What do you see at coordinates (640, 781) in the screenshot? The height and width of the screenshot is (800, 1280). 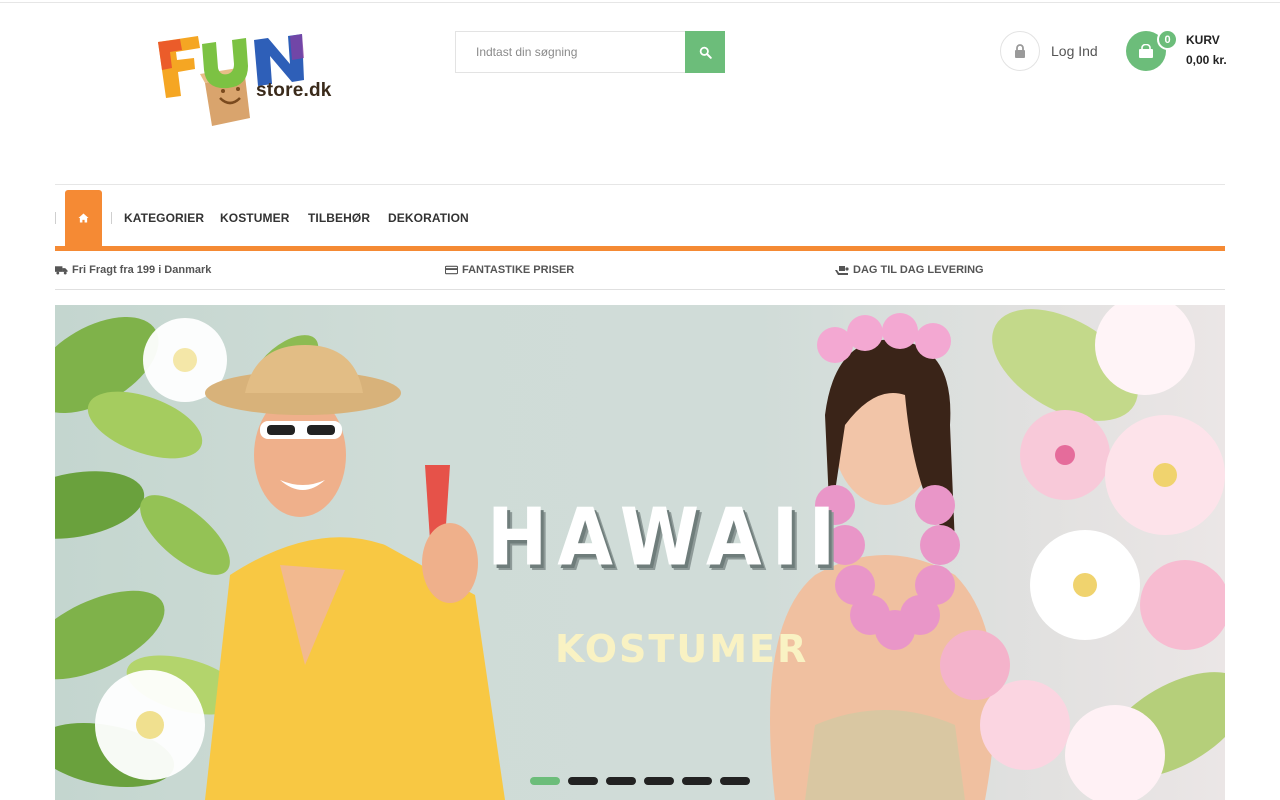 I see `slider-dots` at bounding box center [640, 781].